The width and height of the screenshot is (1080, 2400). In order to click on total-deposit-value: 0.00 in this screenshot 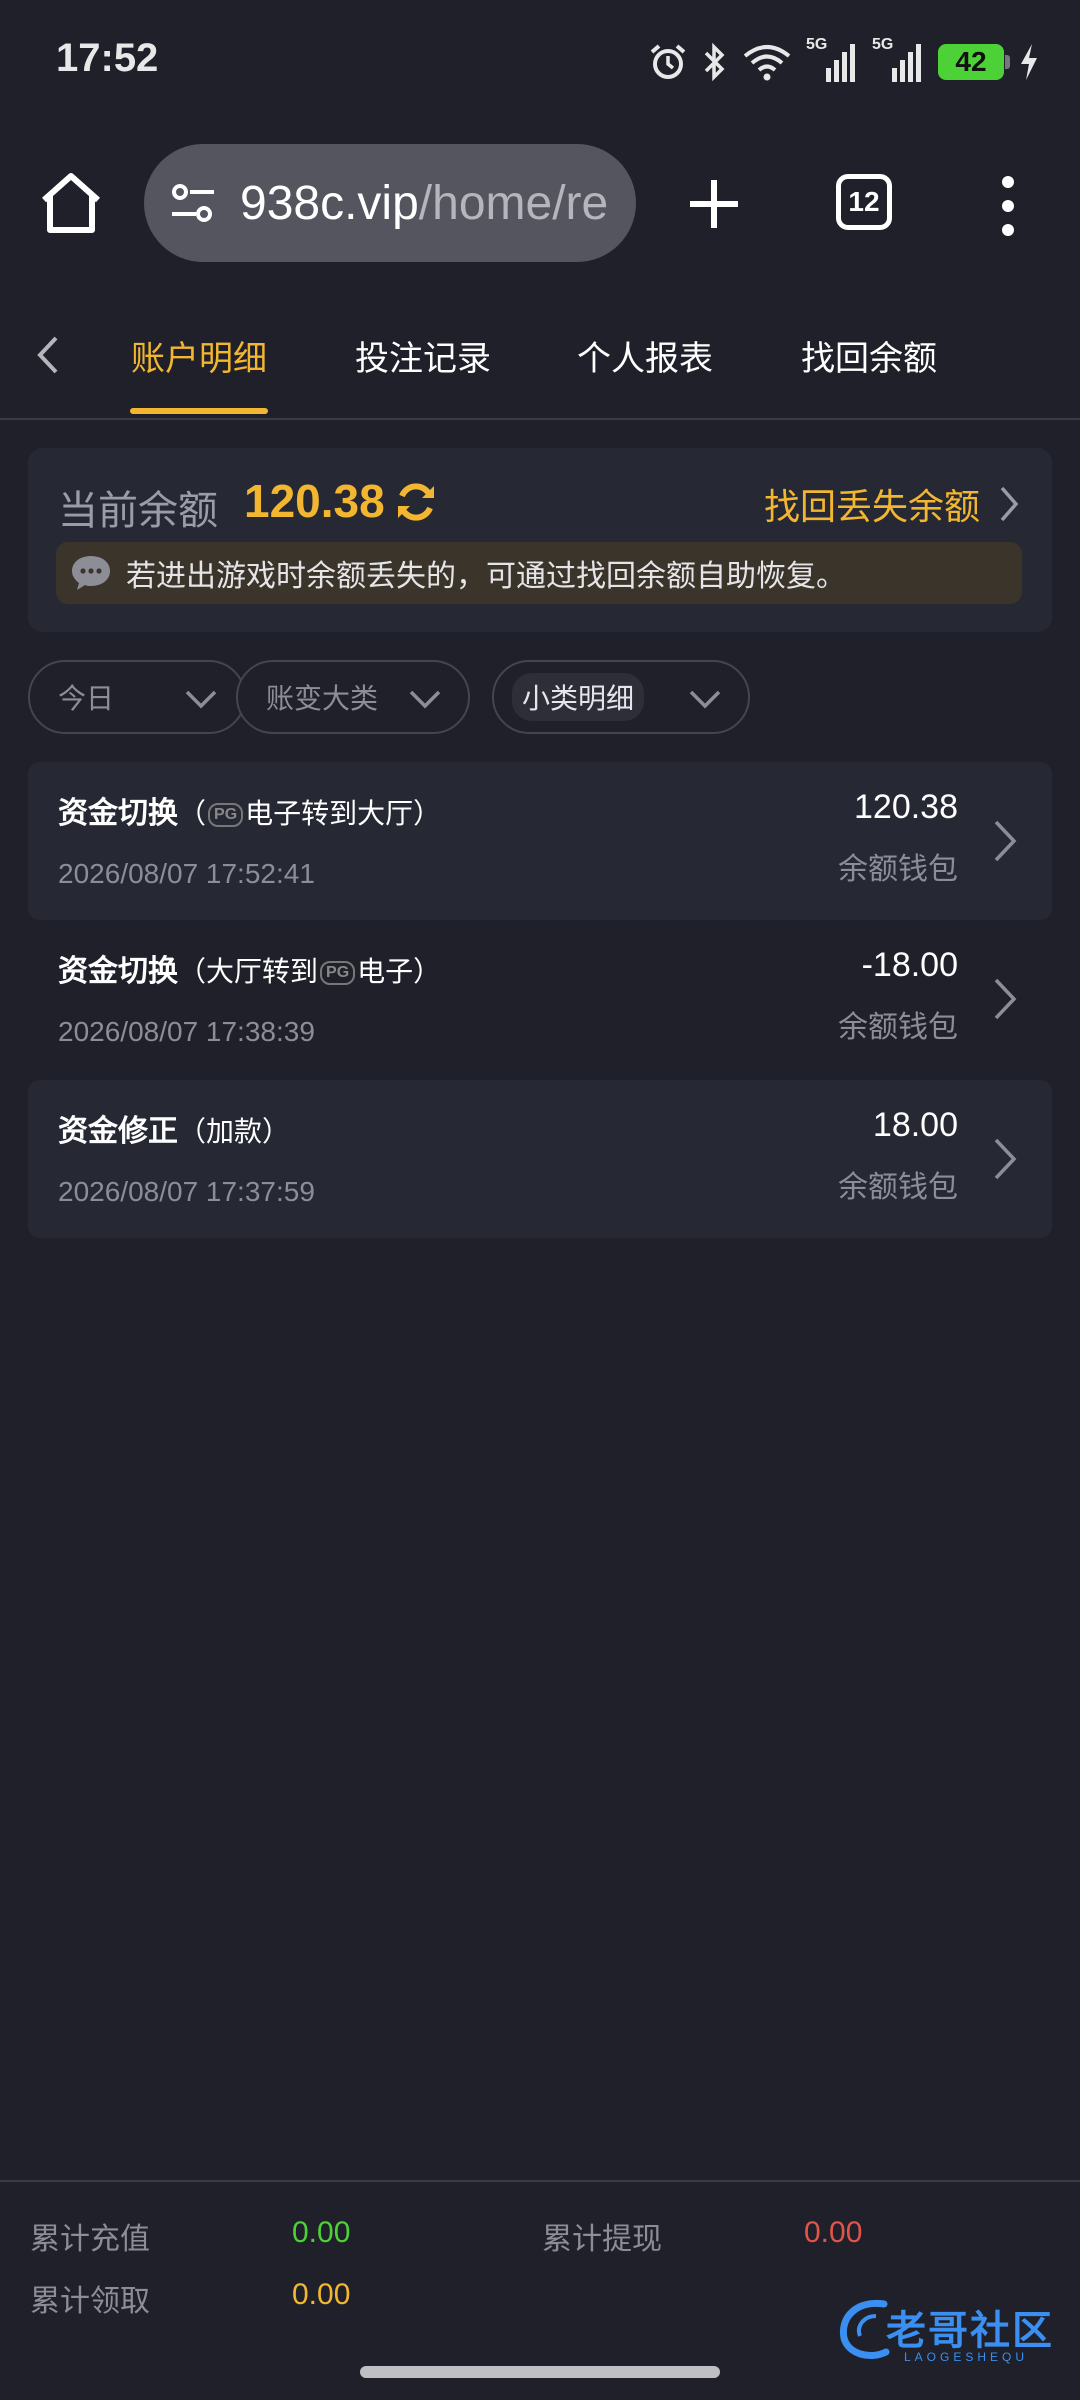, I will do `click(321, 2232)`.